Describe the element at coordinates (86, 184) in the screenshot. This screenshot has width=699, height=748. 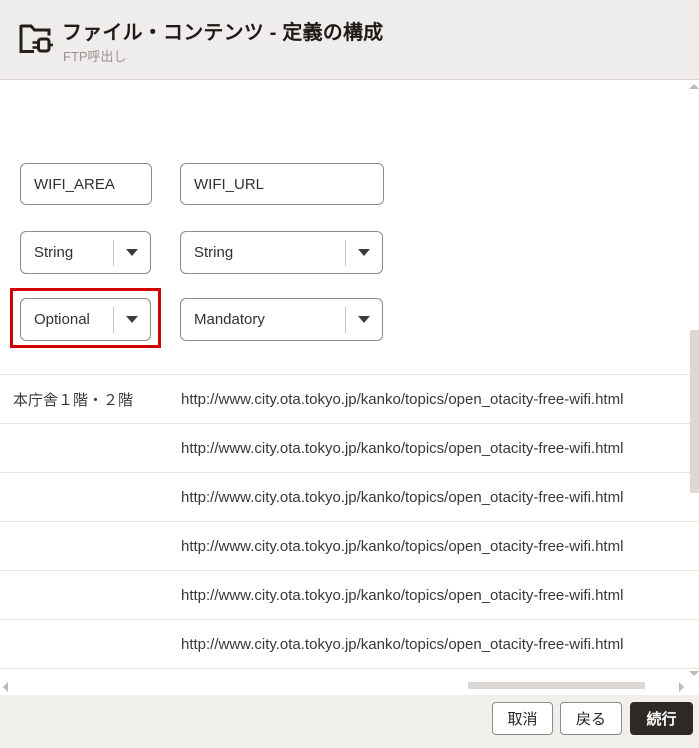
I see `element-name-input-wifi-area` at that location.